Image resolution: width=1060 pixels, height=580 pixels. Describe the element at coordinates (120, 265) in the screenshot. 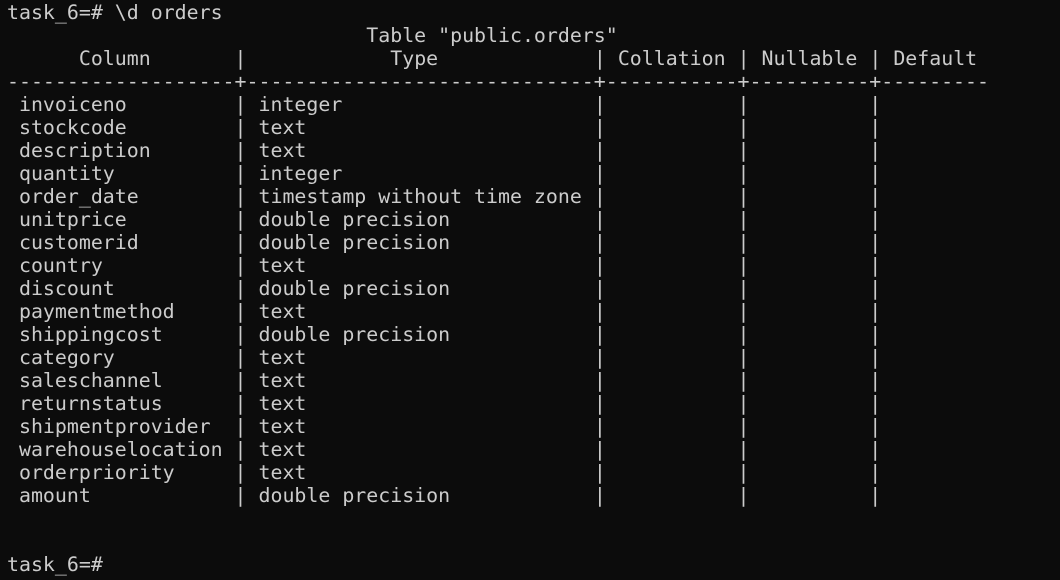

I see `cell-column: country` at that location.